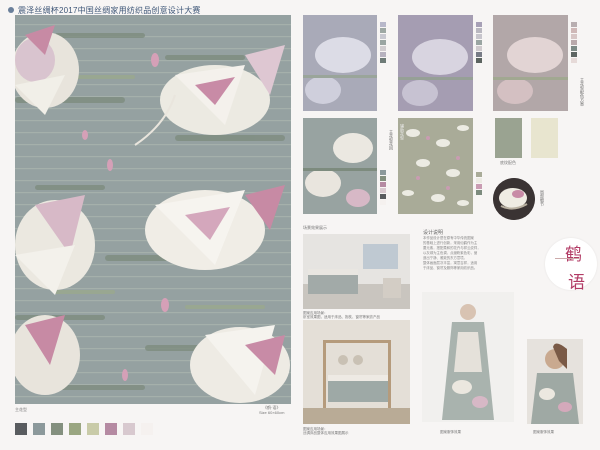 The height and width of the screenshot is (450, 600). What do you see at coordinates (576, 283) in the screenshot?
I see `brand-char-2: 语` at bounding box center [576, 283].